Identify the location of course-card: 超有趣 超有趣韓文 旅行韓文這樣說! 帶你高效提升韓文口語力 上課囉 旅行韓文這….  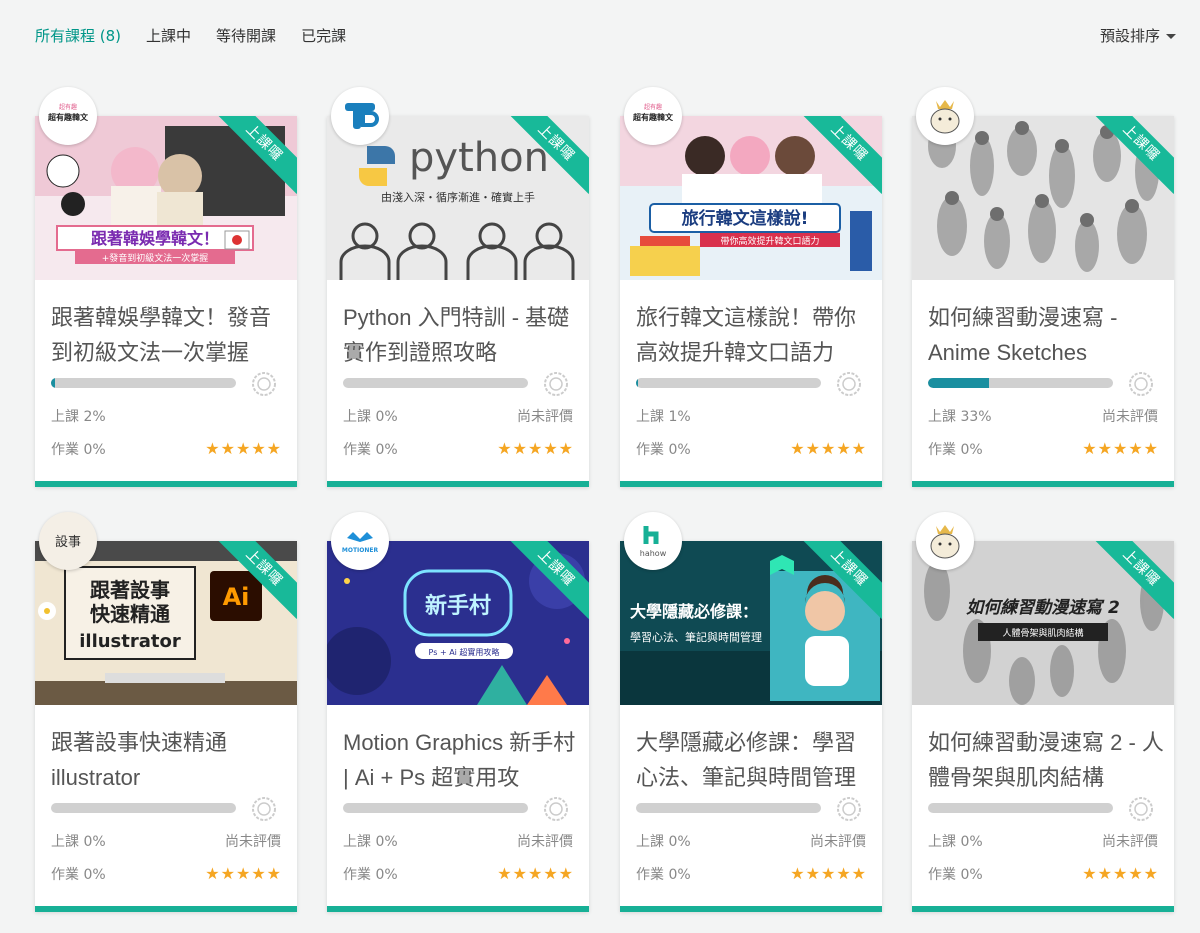
(751, 287).